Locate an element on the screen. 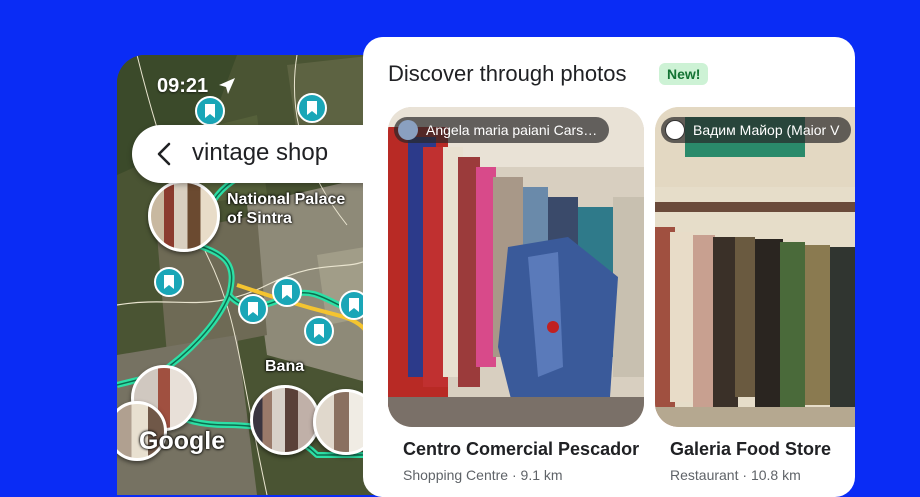 This screenshot has width=920, height=497. map-label-palace: National Palace of Sintra is located at coordinates (286, 209).